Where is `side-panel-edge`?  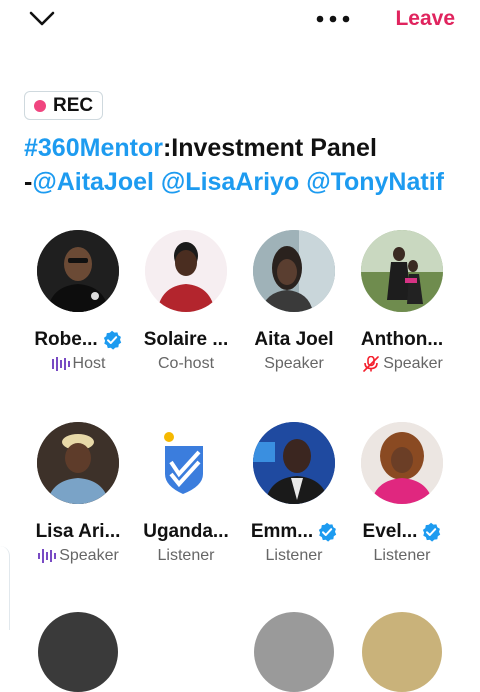 side-panel-edge is located at coordinates (5, 588).